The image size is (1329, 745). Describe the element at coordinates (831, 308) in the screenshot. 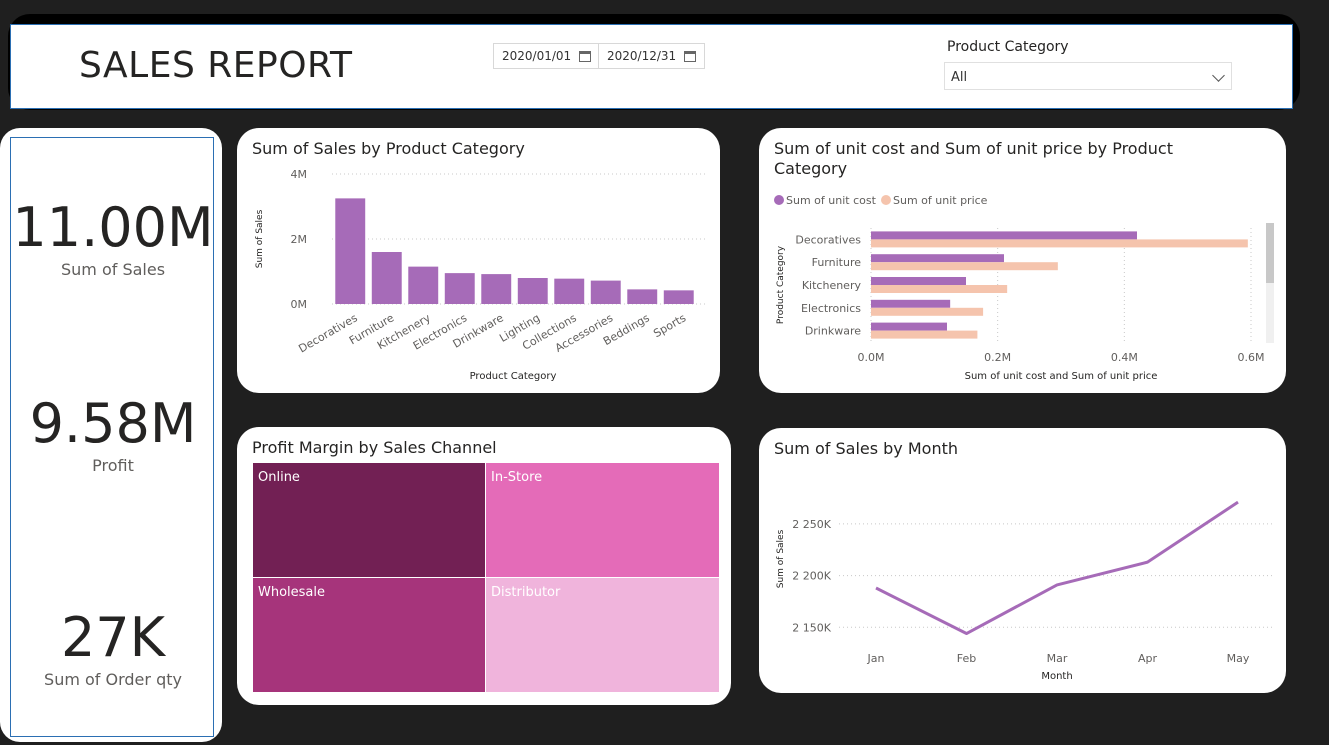

I see `y-tick-label: Electronics` at that location.